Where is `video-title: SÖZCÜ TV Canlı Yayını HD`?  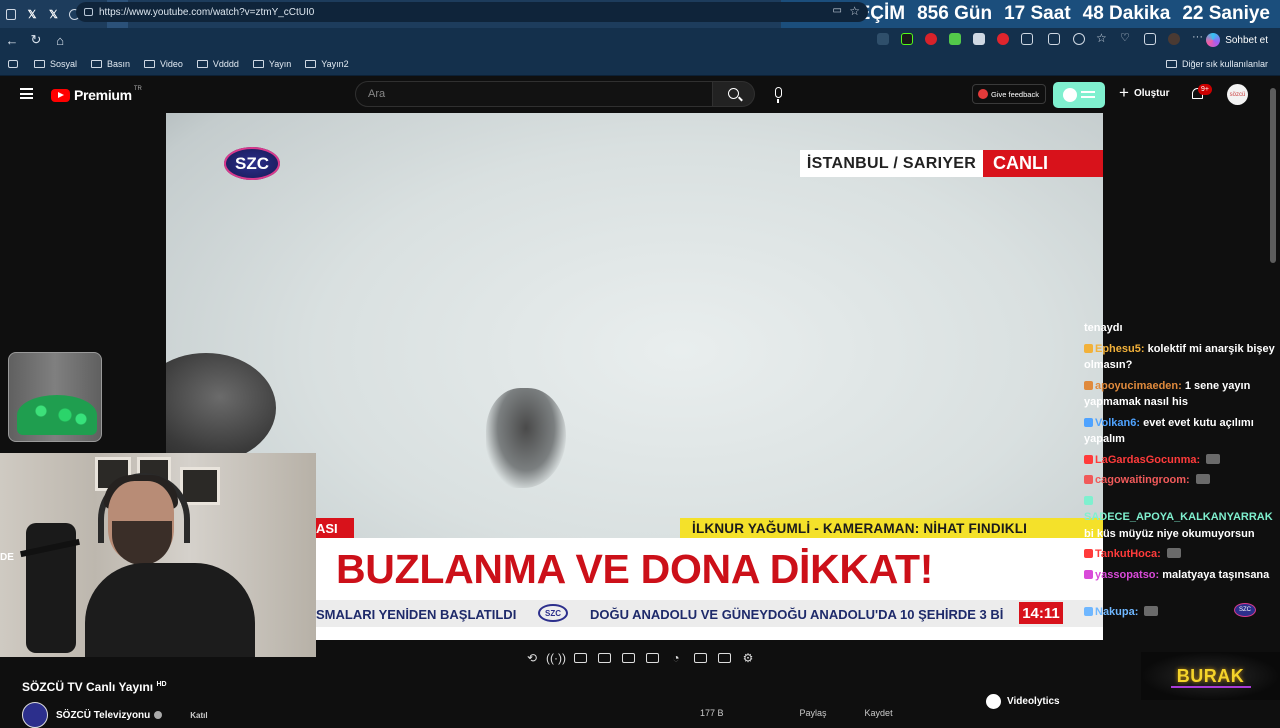
video-title: SÖZCÜ TV Canlı Yayını HD is located at coordinates (94, 687).